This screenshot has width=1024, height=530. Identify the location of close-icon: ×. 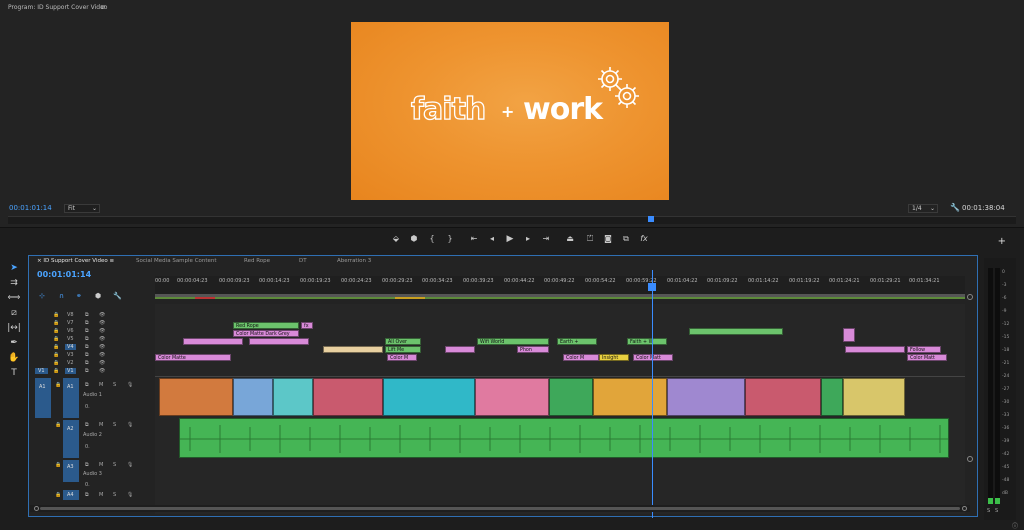
(39, 261).